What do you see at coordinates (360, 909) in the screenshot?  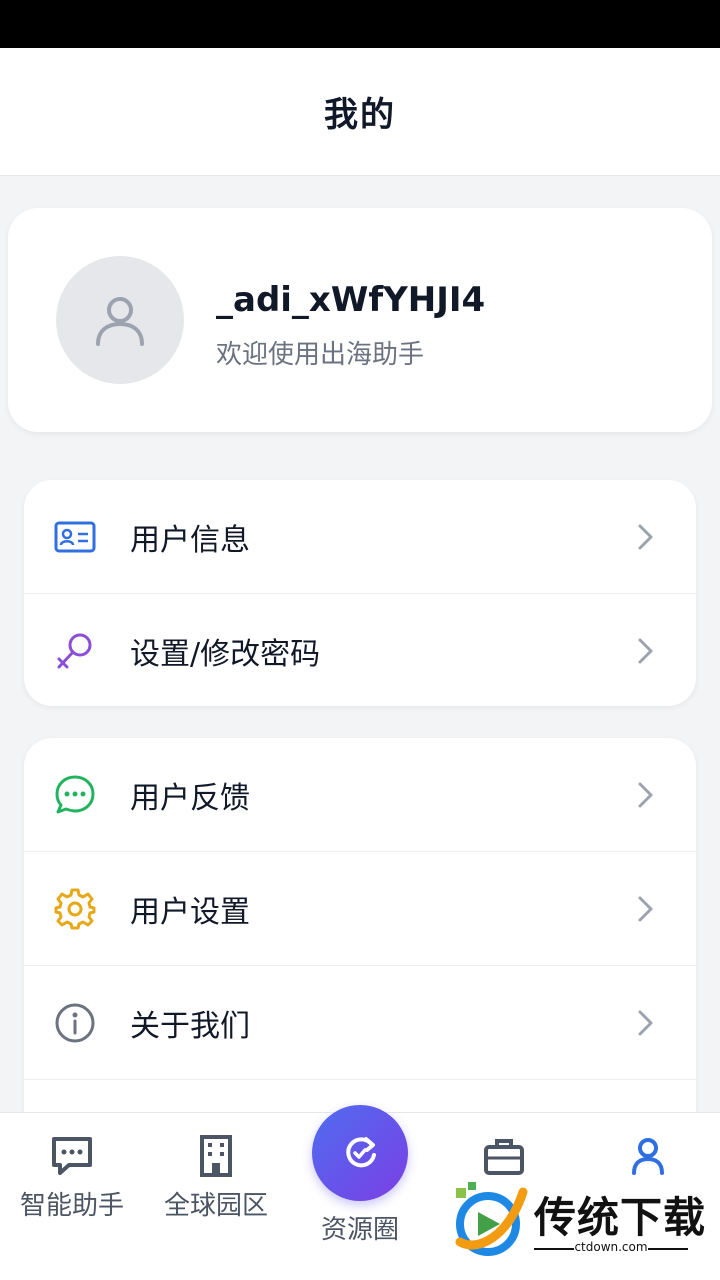 I see `menu-item-user-settings: 用户设置` at bounding box center [360, 909].